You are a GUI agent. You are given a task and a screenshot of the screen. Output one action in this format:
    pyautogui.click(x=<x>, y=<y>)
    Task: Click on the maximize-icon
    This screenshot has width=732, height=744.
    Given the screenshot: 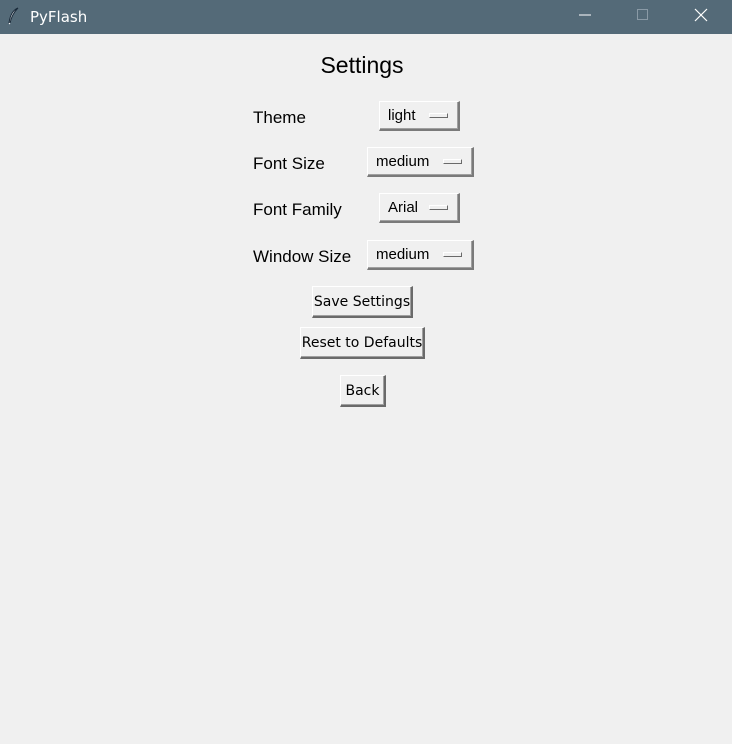 What is the action you would take?
    pyautogui.click(x=643, y=17)
    